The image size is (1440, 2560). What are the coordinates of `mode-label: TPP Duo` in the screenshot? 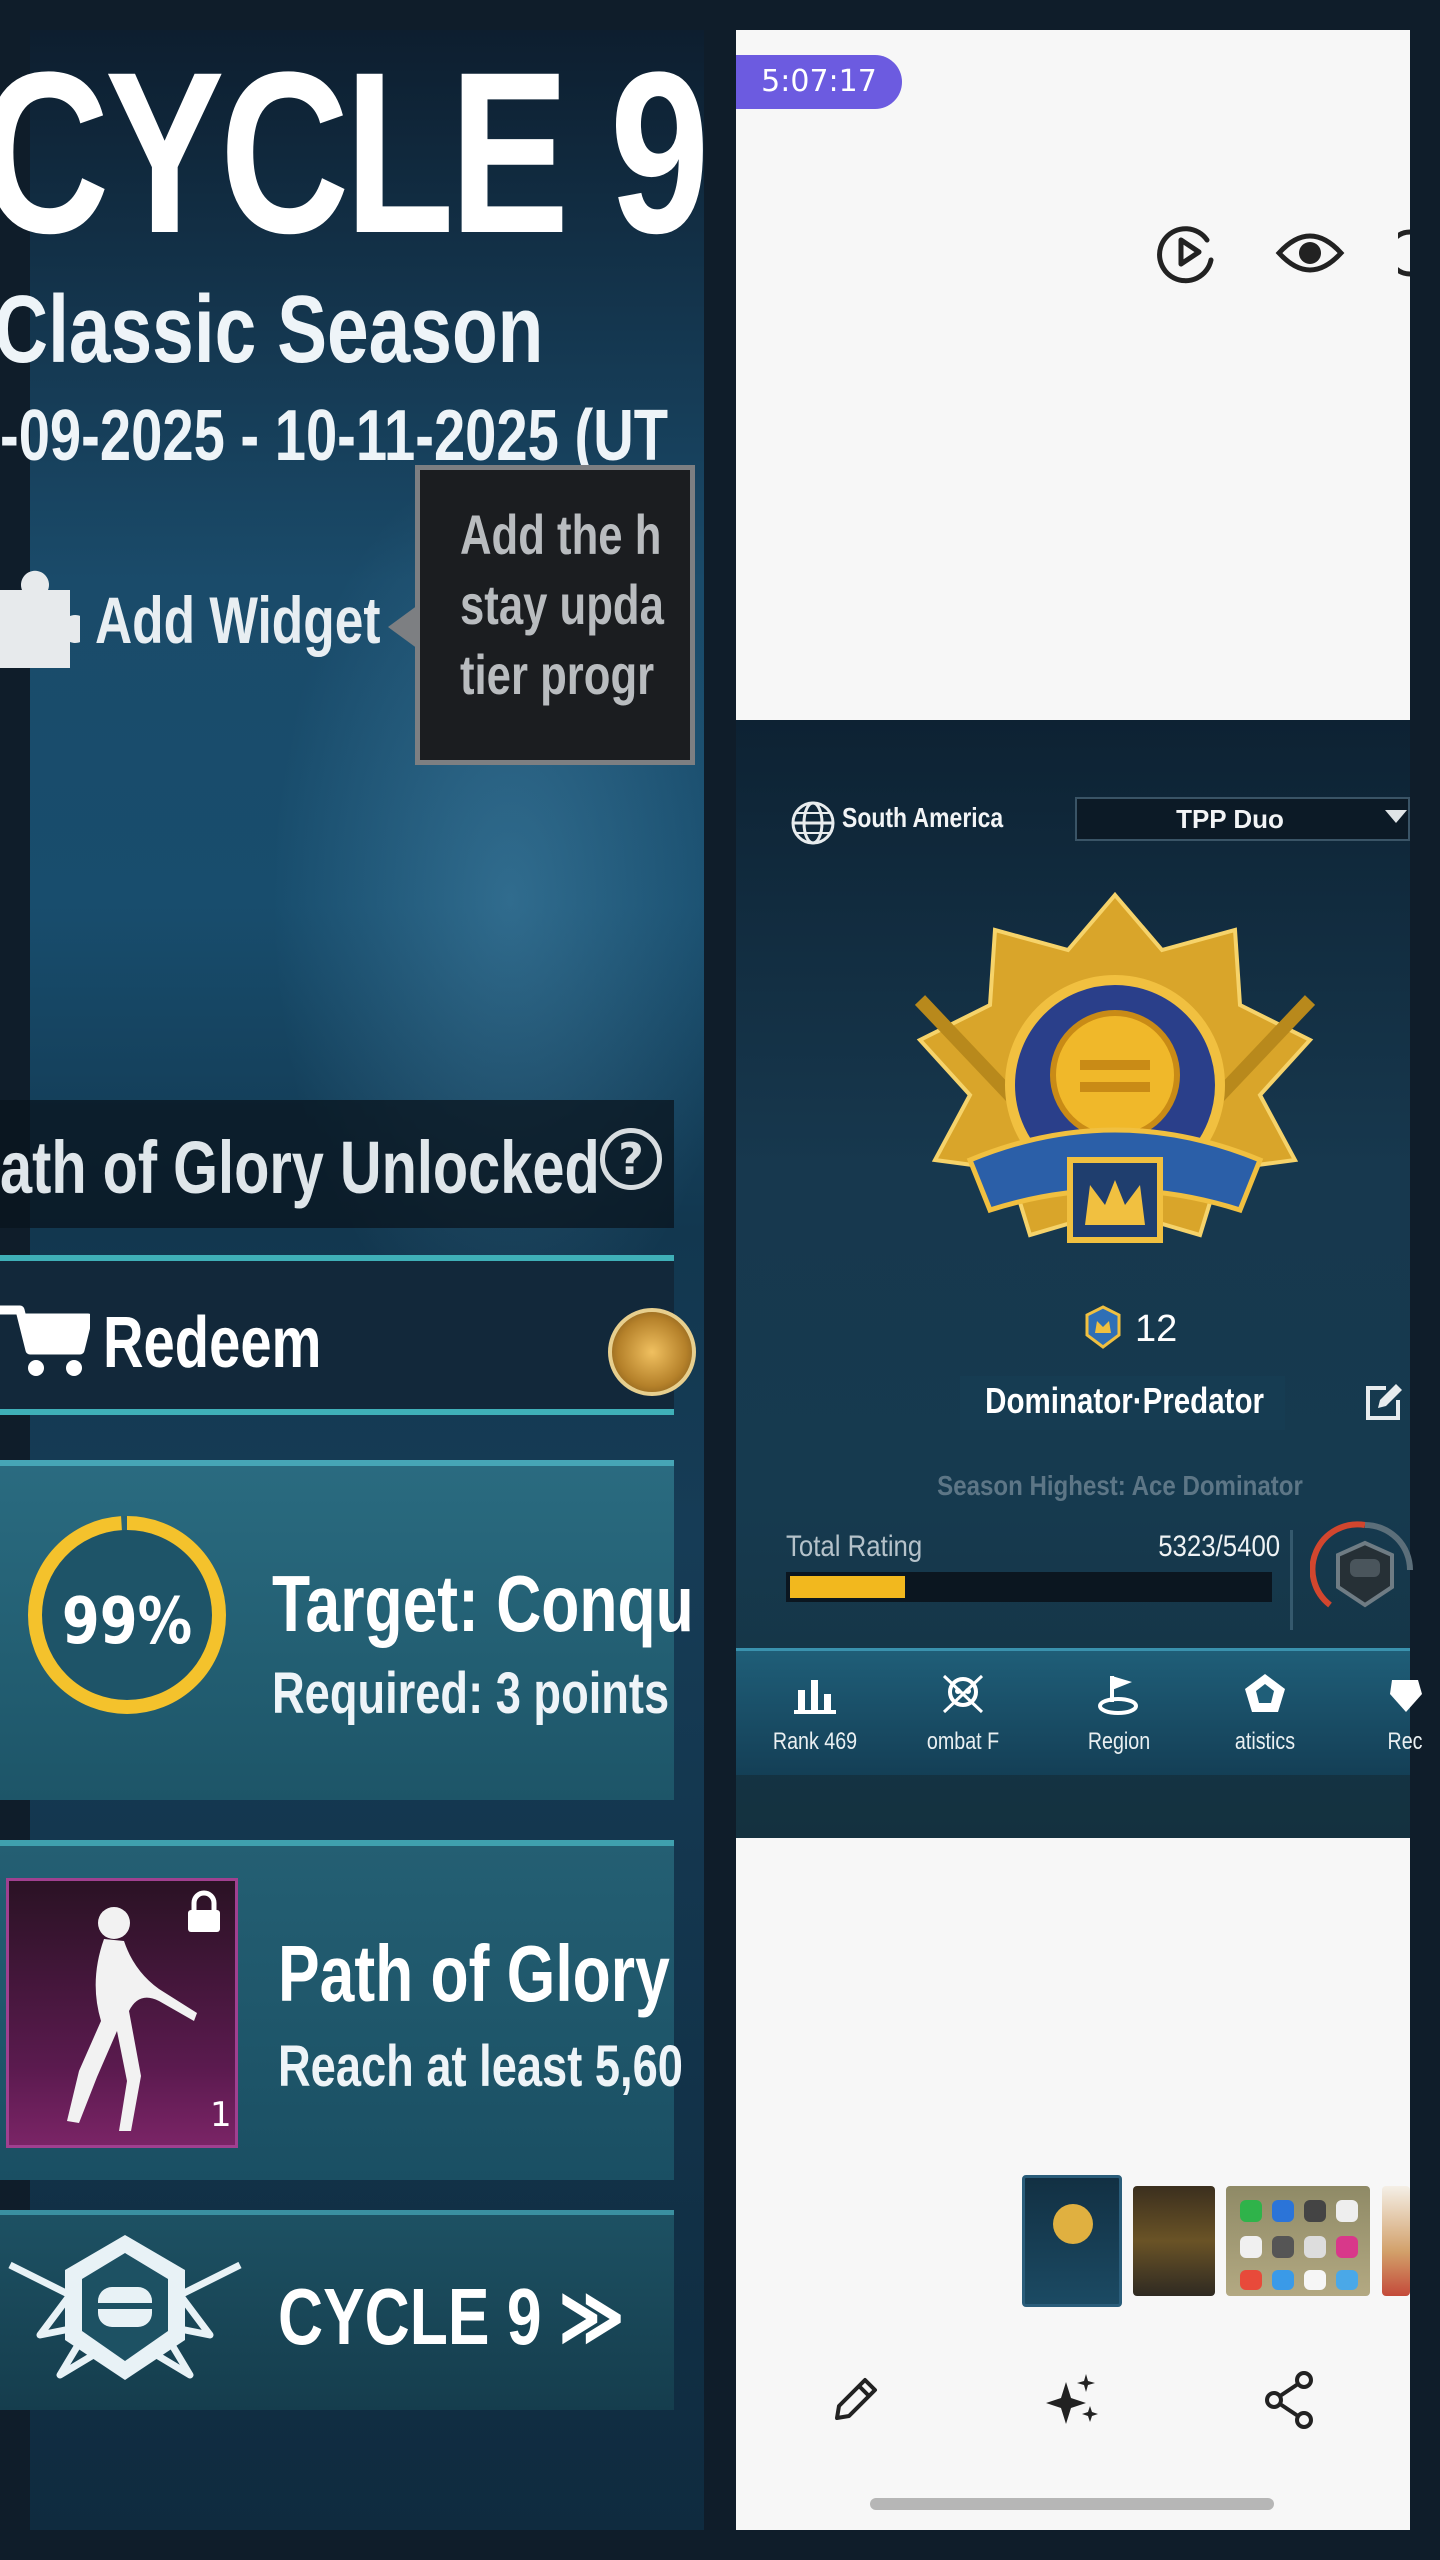 It's located at (1230, 819).